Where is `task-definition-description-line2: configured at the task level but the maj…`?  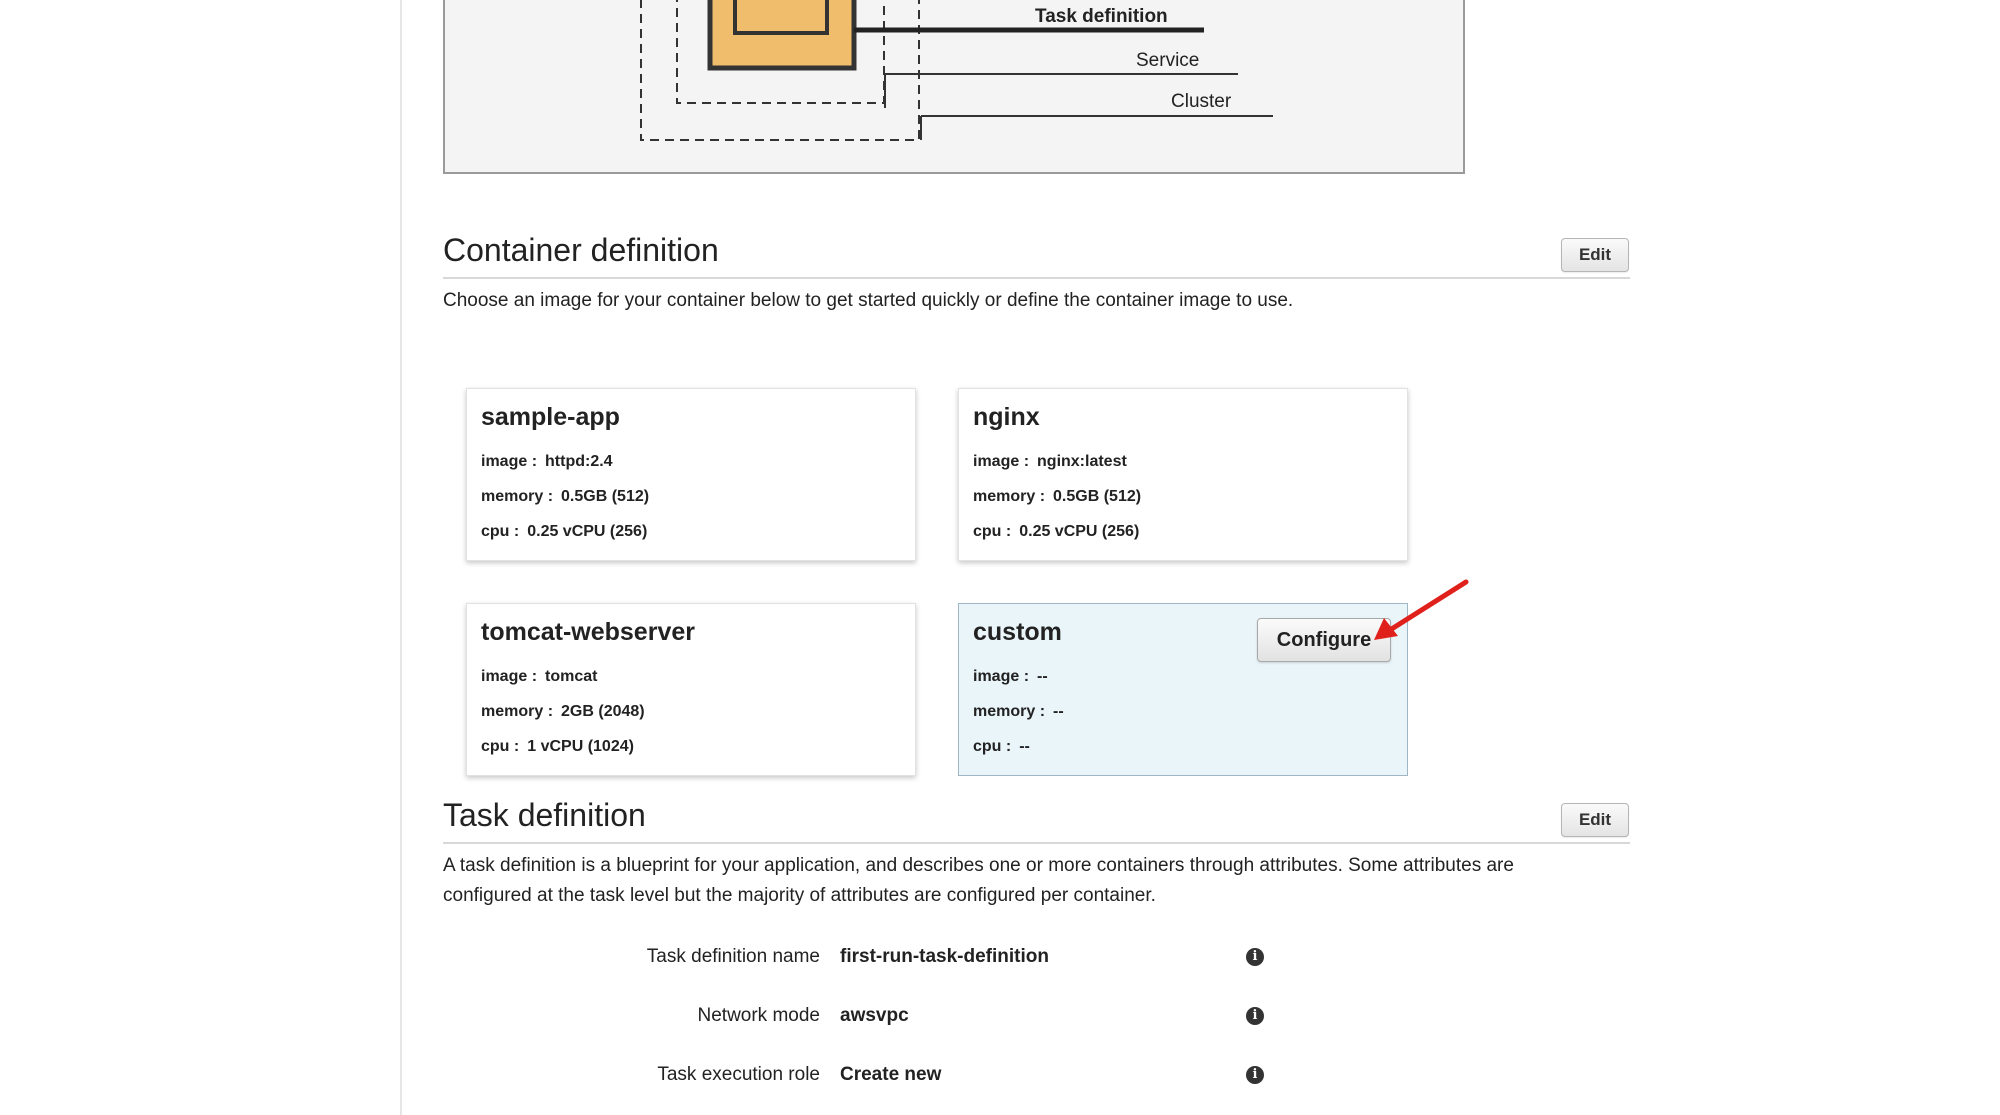 task-definition-description-line2: configured at the task level but the maj… is located at coordinates (799, 895).